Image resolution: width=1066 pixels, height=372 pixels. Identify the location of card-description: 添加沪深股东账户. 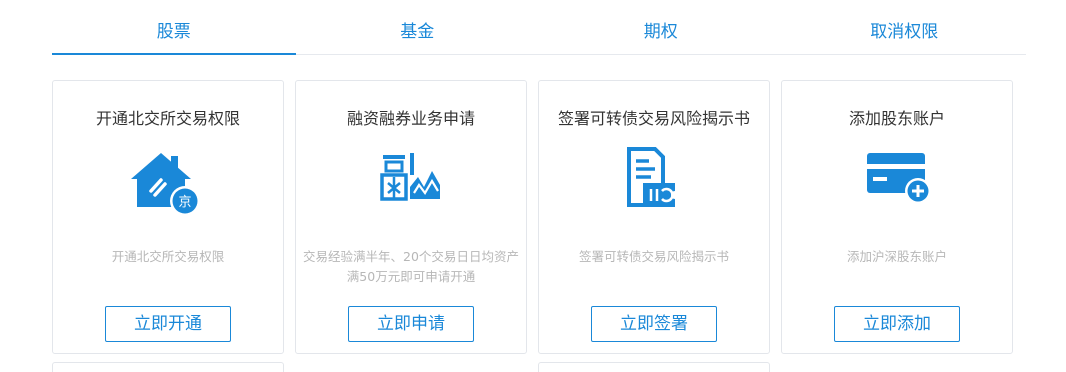
(896, 256).